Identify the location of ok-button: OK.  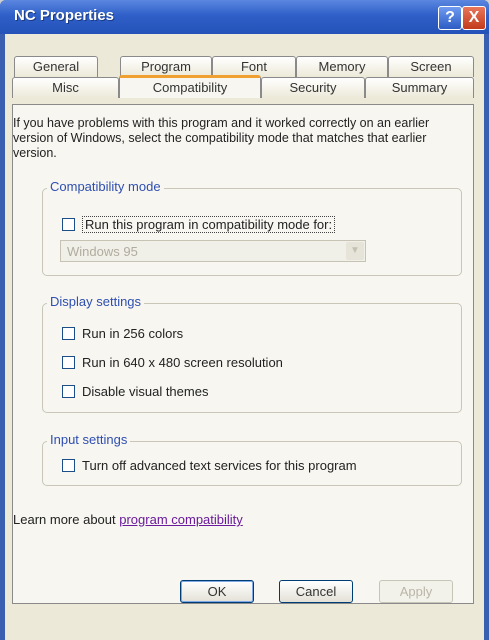
(217, 591).